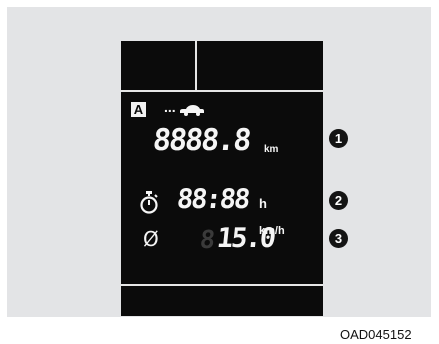  Describe the element at coordinates (338, 138) in the screenshot. I see `callout-1: 1` at that location.